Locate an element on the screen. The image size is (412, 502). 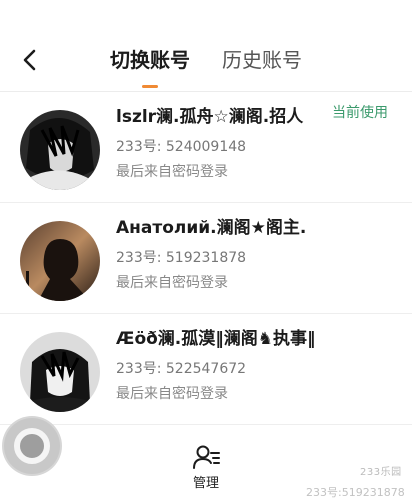
manage-button: 管理 is located at coordinates (206, 470).